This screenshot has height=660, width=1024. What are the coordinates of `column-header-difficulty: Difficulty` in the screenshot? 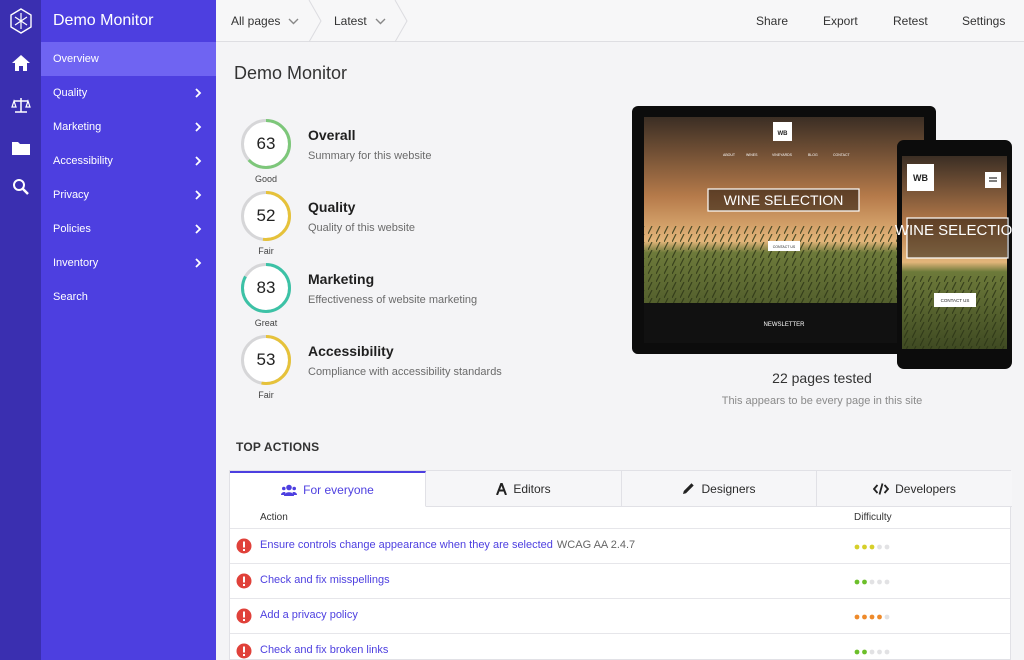 It's located at (873, 517).